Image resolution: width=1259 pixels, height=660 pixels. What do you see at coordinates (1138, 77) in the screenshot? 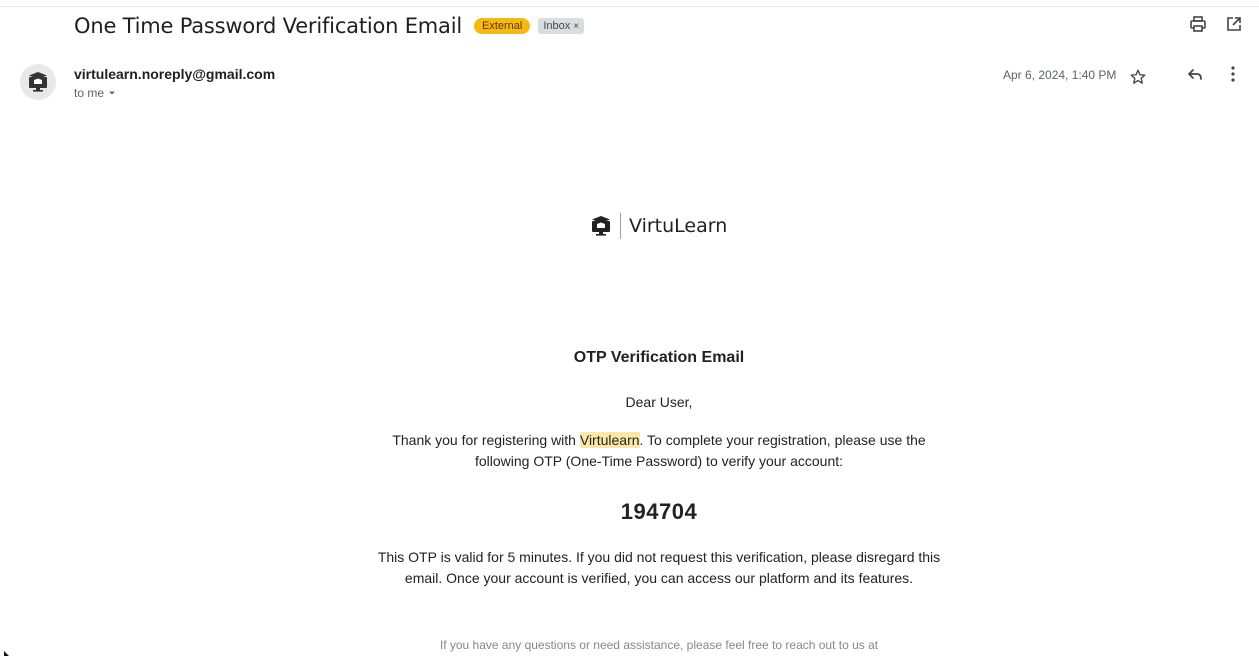
I see `star-icon` at bounding box center [1138, 77].